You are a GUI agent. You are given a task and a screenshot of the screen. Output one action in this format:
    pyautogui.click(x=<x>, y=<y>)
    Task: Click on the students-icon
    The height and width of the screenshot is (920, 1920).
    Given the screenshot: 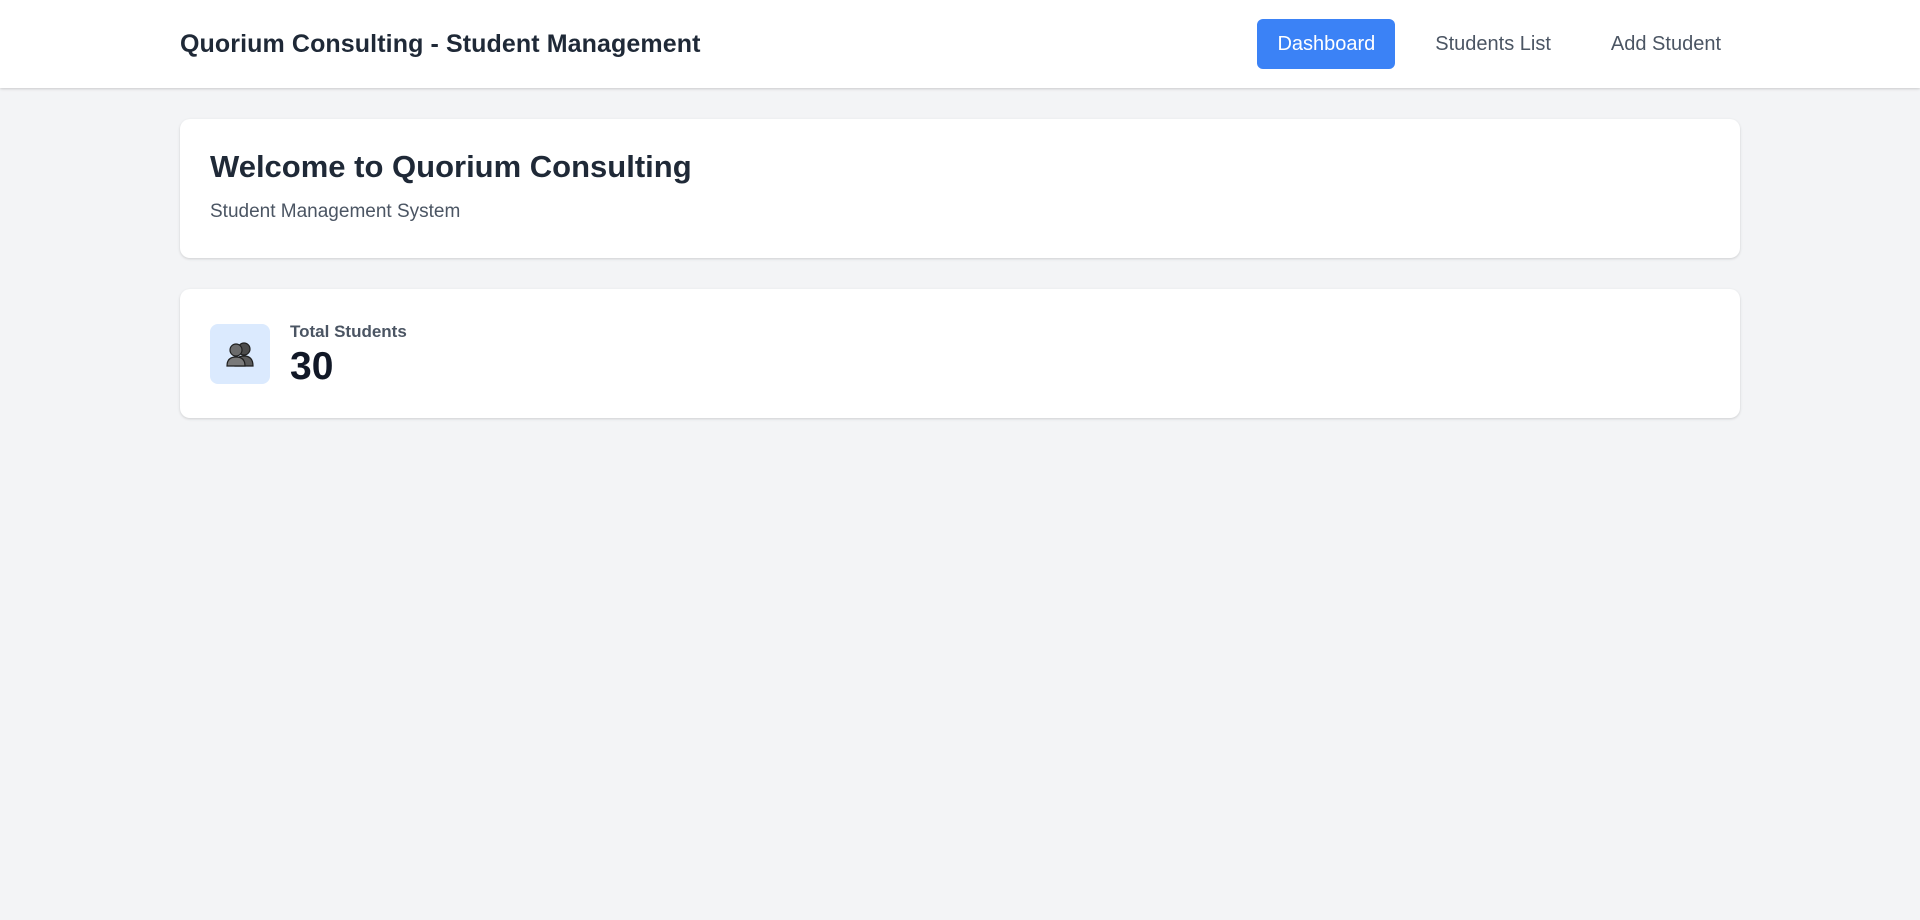 What is the action you would take?
    pyautogui.click(x=240, y=354)
    